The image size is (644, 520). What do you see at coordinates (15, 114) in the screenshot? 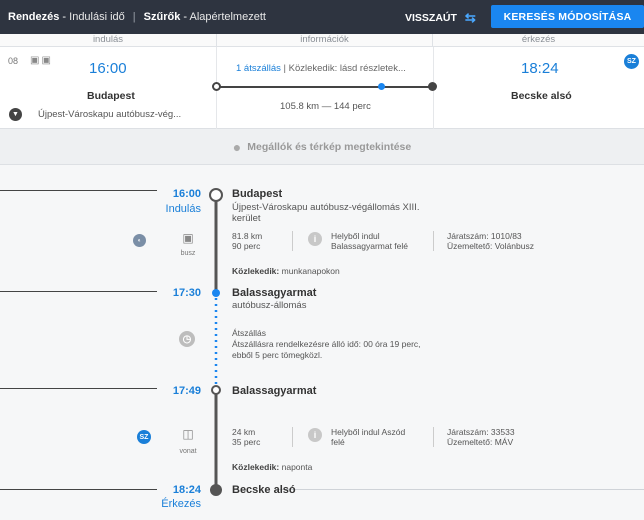
I see `expand-chevron-icon: ▼` at bounding box center [15, 114].